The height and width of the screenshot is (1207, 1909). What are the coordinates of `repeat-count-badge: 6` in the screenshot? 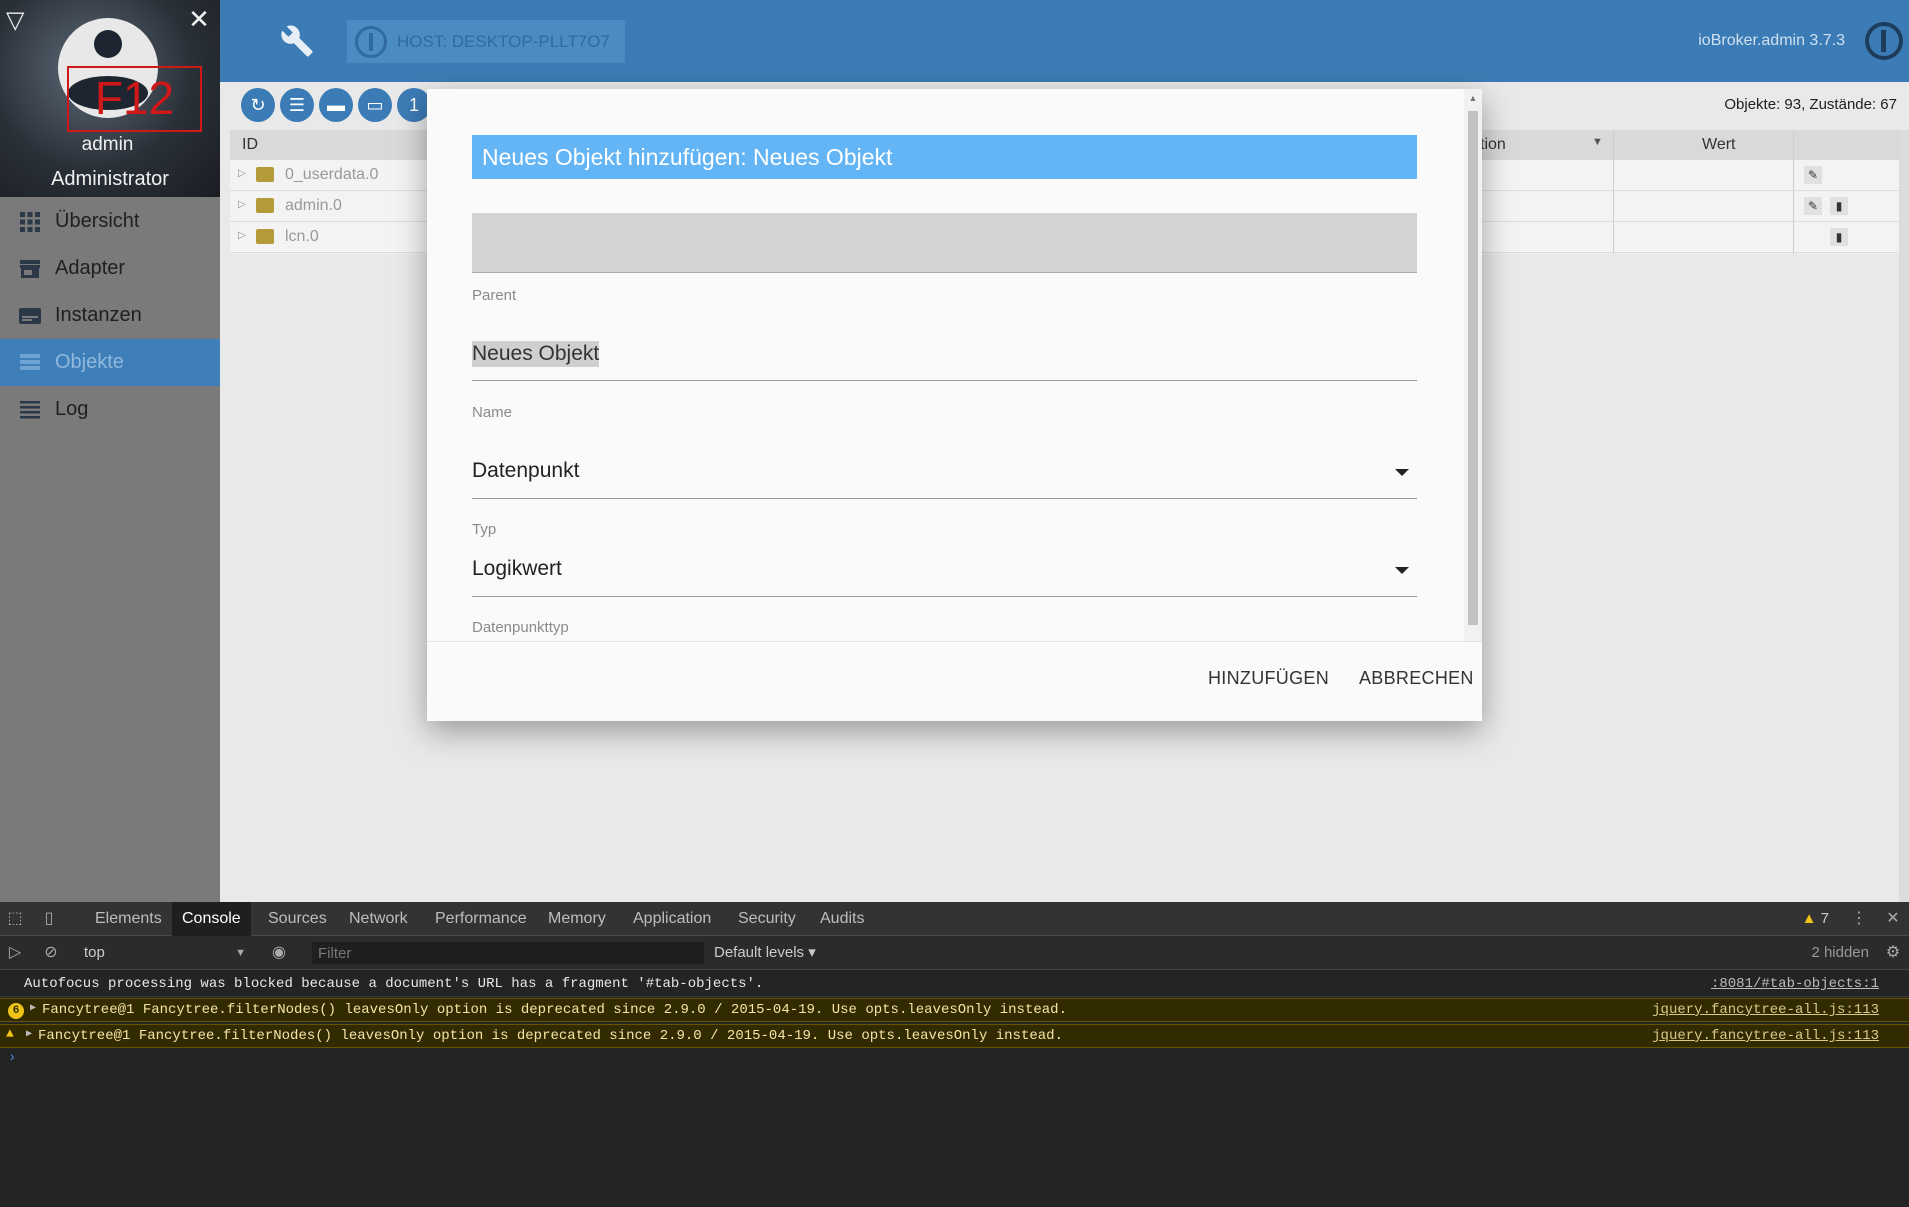 It's located at (16, 1011).